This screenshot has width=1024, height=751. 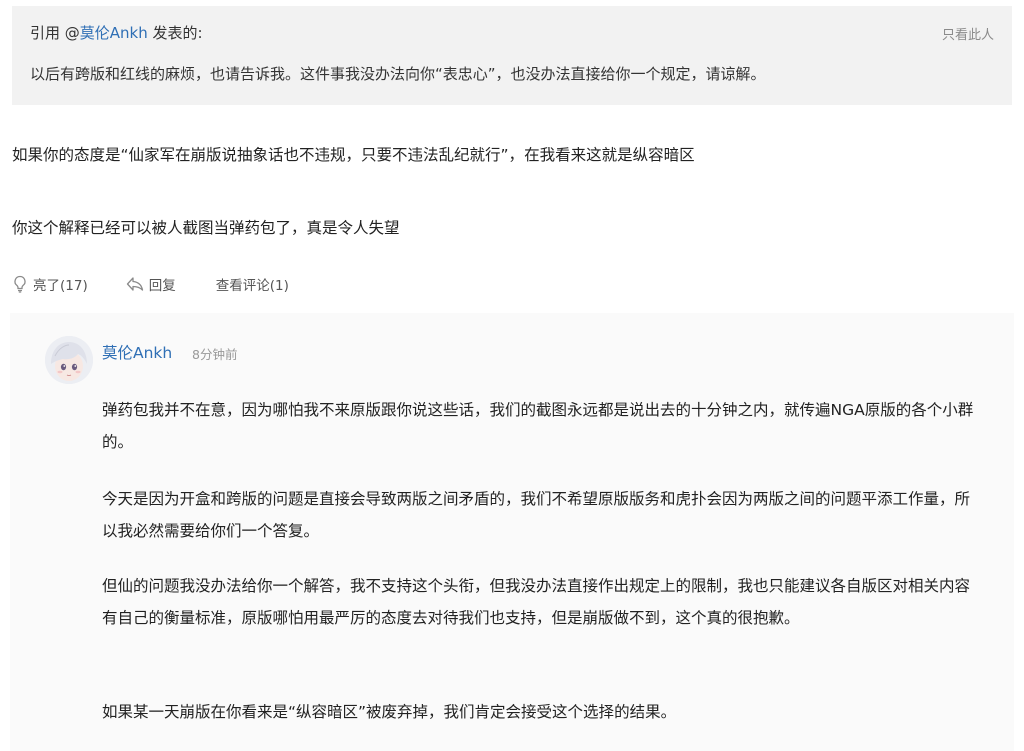 I want to click on avatar, so click(x=69, y=360).